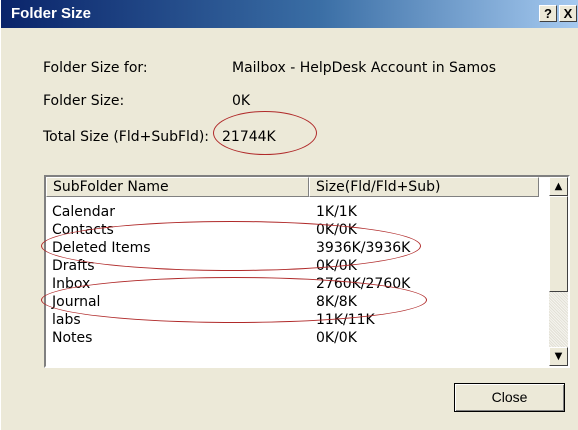 Image resolution: width=578 pixels, height=430 pixels. Describe the element at coordinates (71, 284) in the screenshot. I see `subfolder-name: Inbox` at that location.